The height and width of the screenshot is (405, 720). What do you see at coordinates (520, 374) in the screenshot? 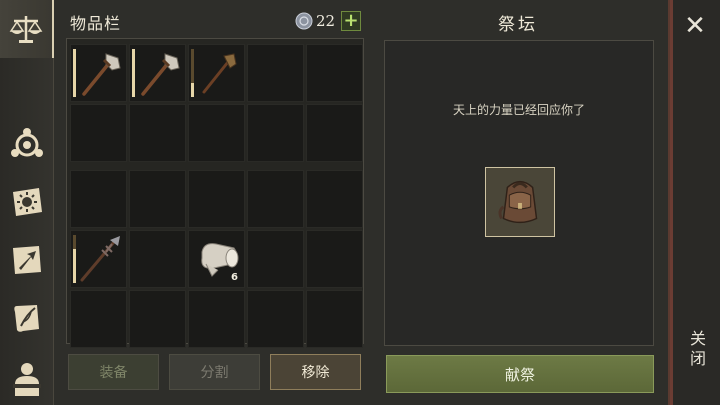
I see `offer-button: 献祭` at bounding box center [520, 374].